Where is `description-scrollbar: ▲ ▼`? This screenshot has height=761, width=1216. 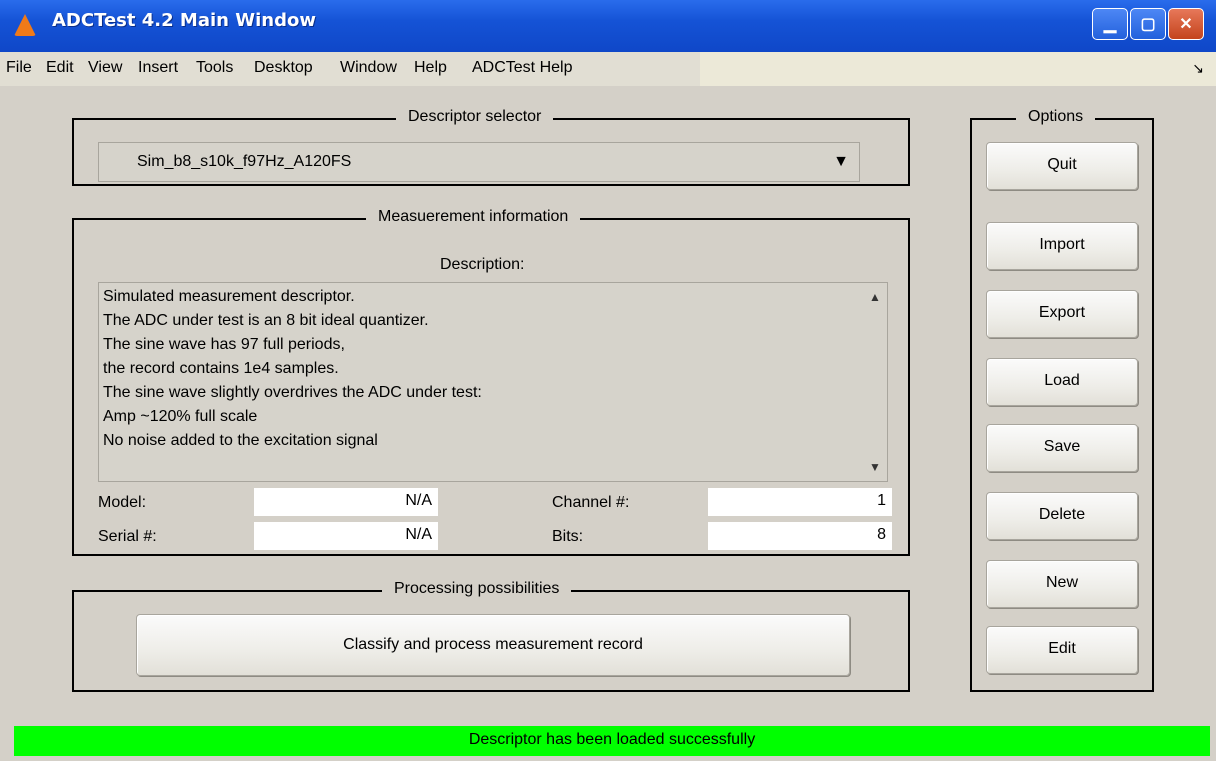
description-scrollbar: ▲ ▼ is located at coordinates (875, 382).